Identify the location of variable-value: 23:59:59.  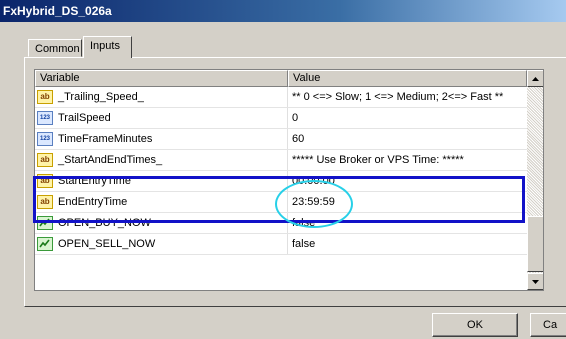
(407, 202).